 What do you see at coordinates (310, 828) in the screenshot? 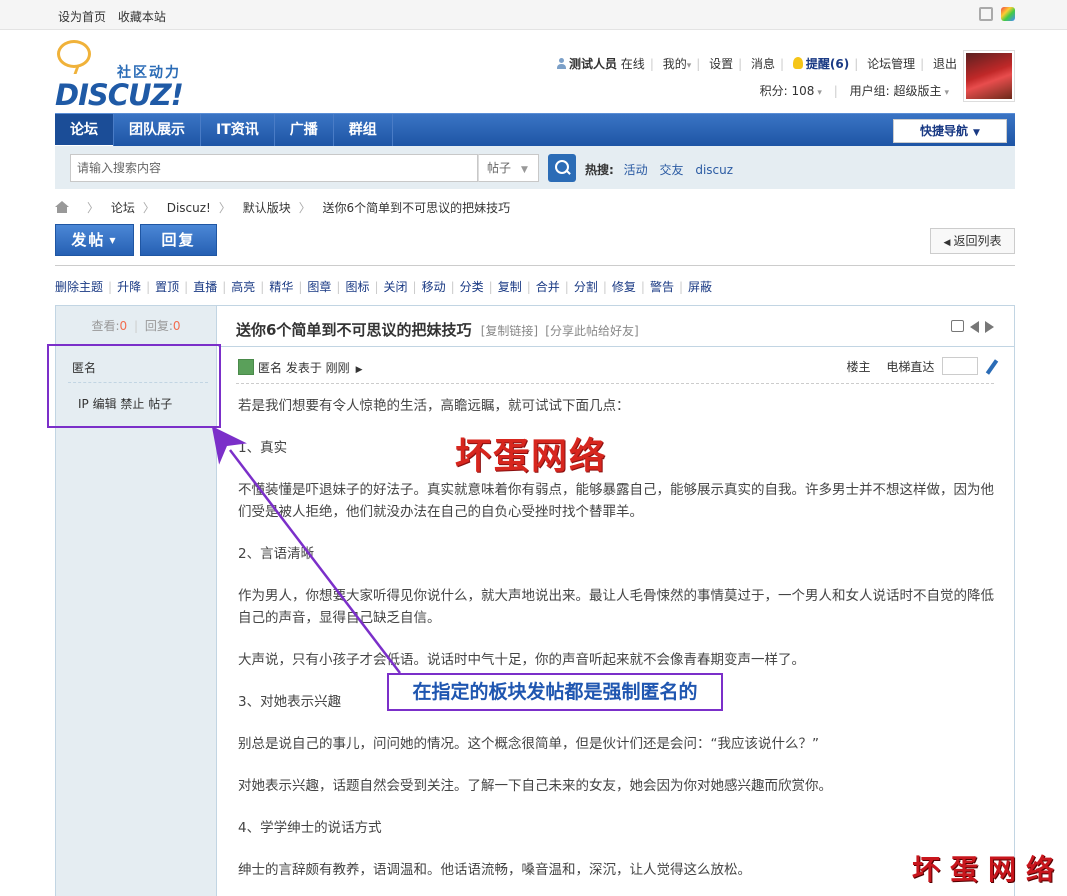
I see `post-paragraph: 4、学学绅士的说话方式` at bounding box center [310, 828].